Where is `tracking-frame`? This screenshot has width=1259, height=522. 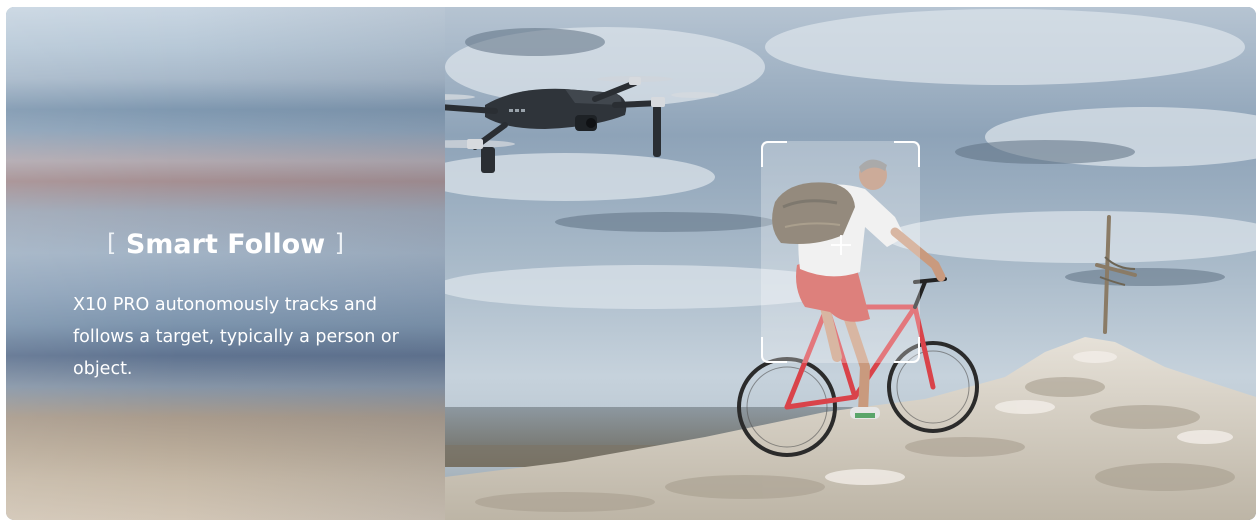 tracking-frame is located at coordinates (840, 252).